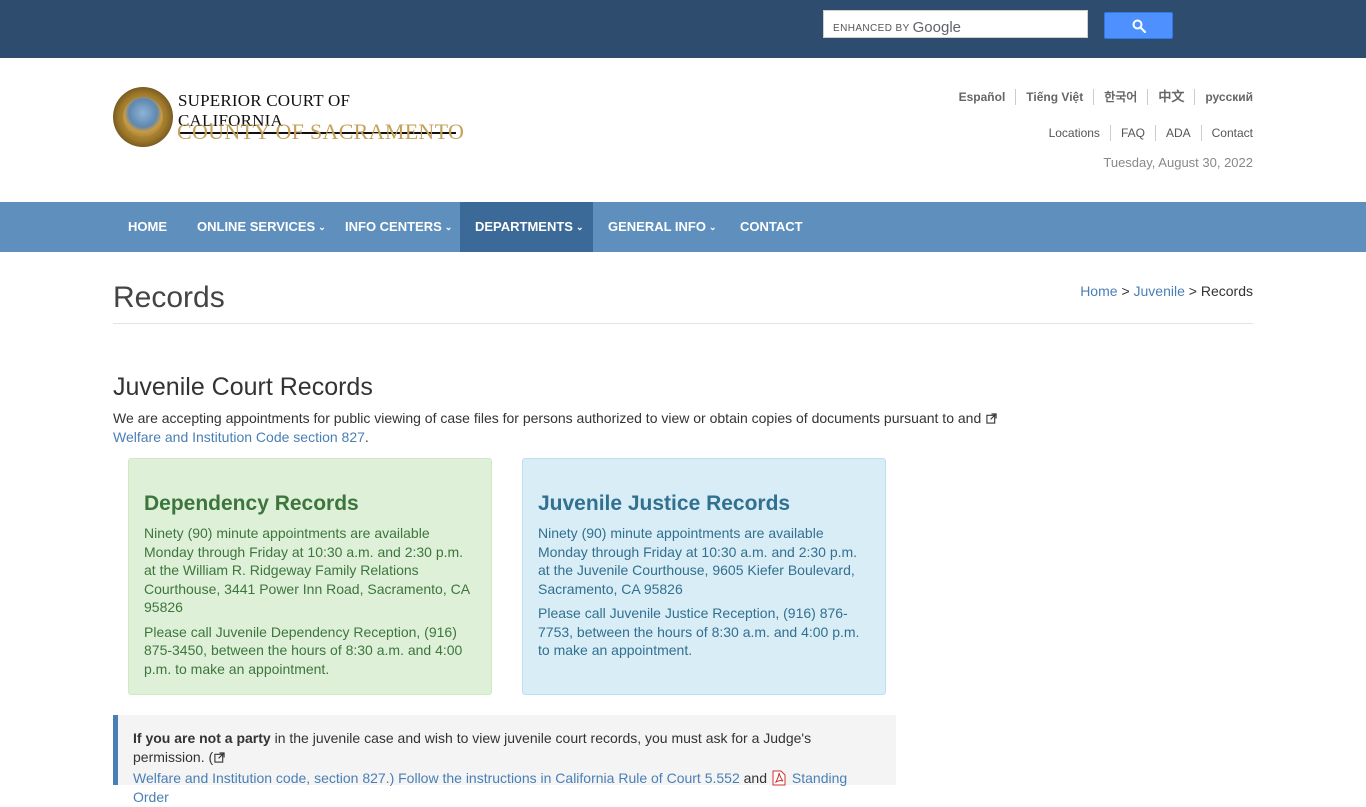  I want to click on nav-item-info-centers: INFO CENTERS ⌄, so click(398, 227).